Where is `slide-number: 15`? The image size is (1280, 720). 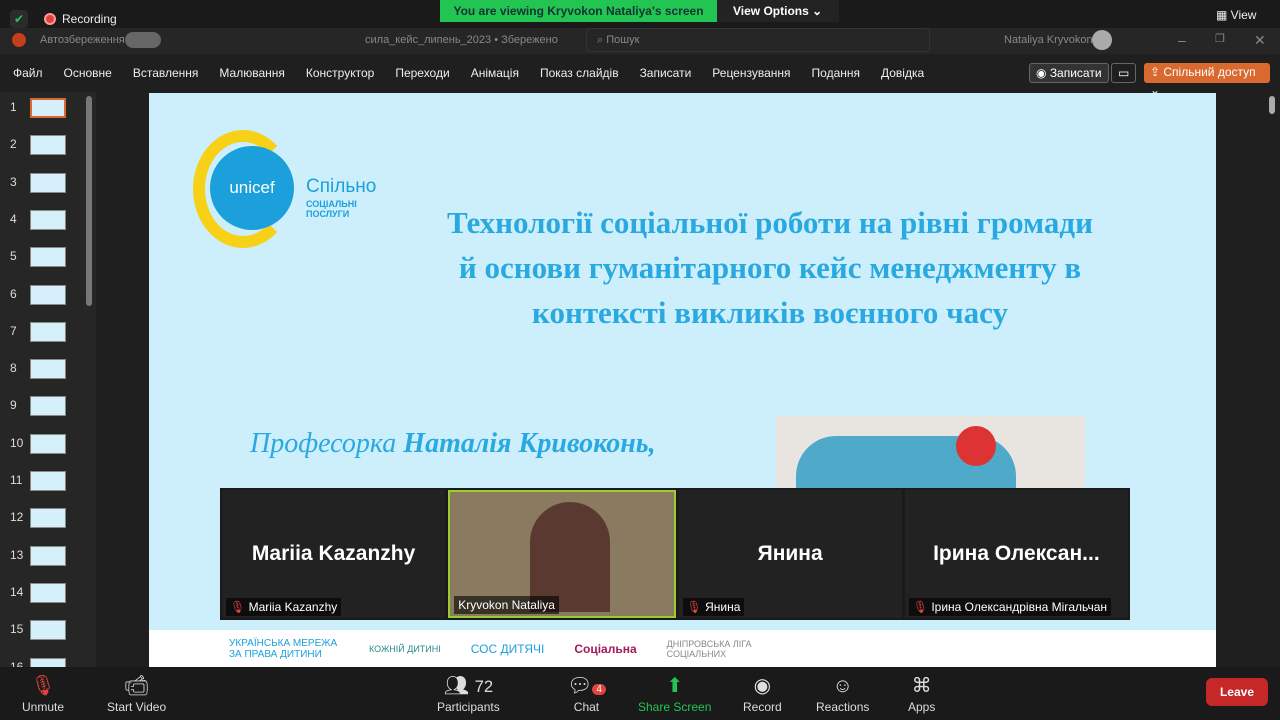 slide-number: 15 is located at coordinates (17, 629).